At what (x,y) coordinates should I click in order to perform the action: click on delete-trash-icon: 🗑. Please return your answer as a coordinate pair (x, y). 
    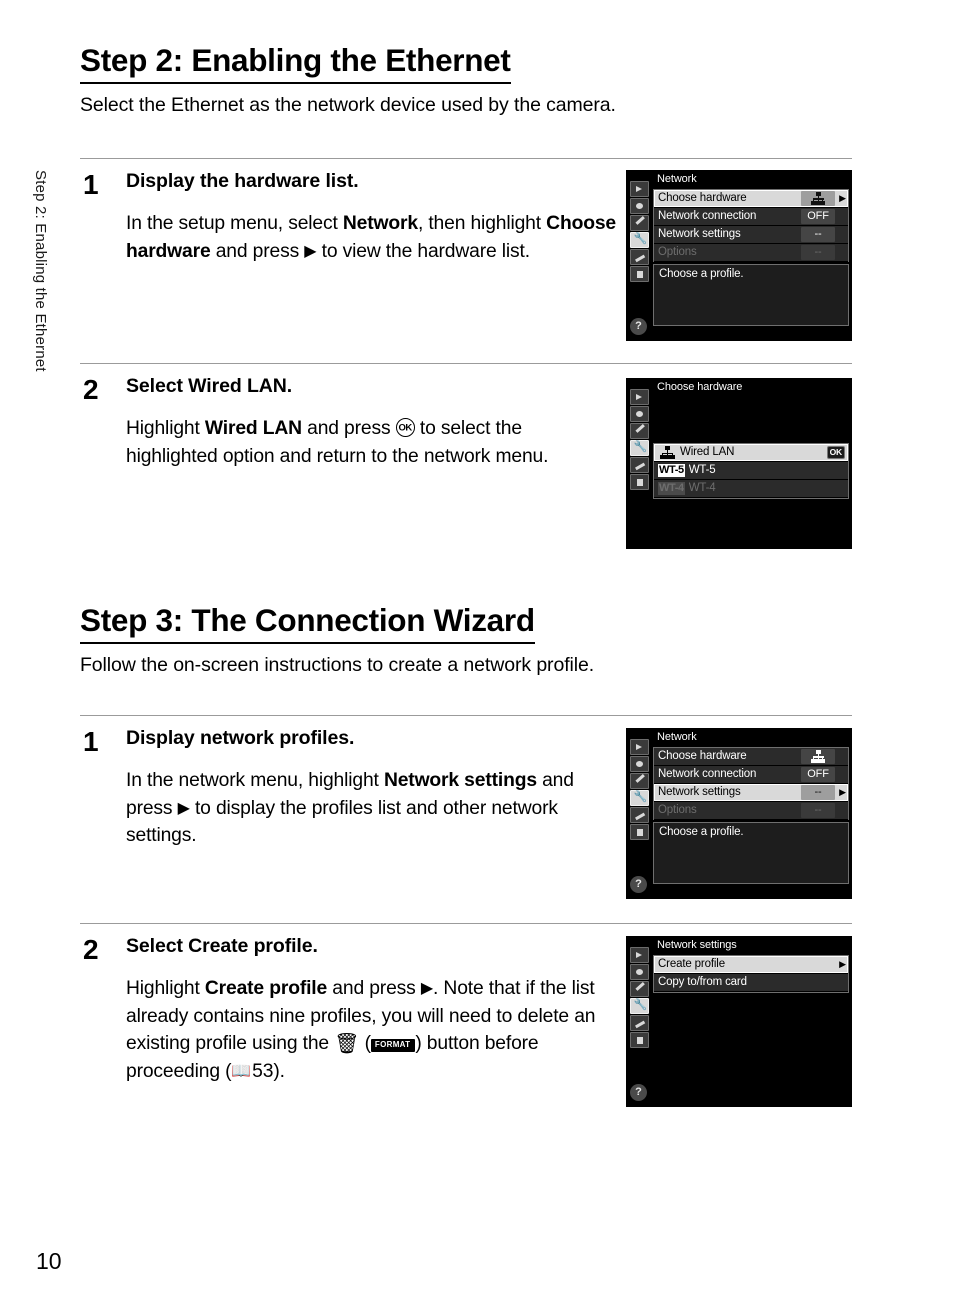
    Looking at the image, I should click on (347, 1044).